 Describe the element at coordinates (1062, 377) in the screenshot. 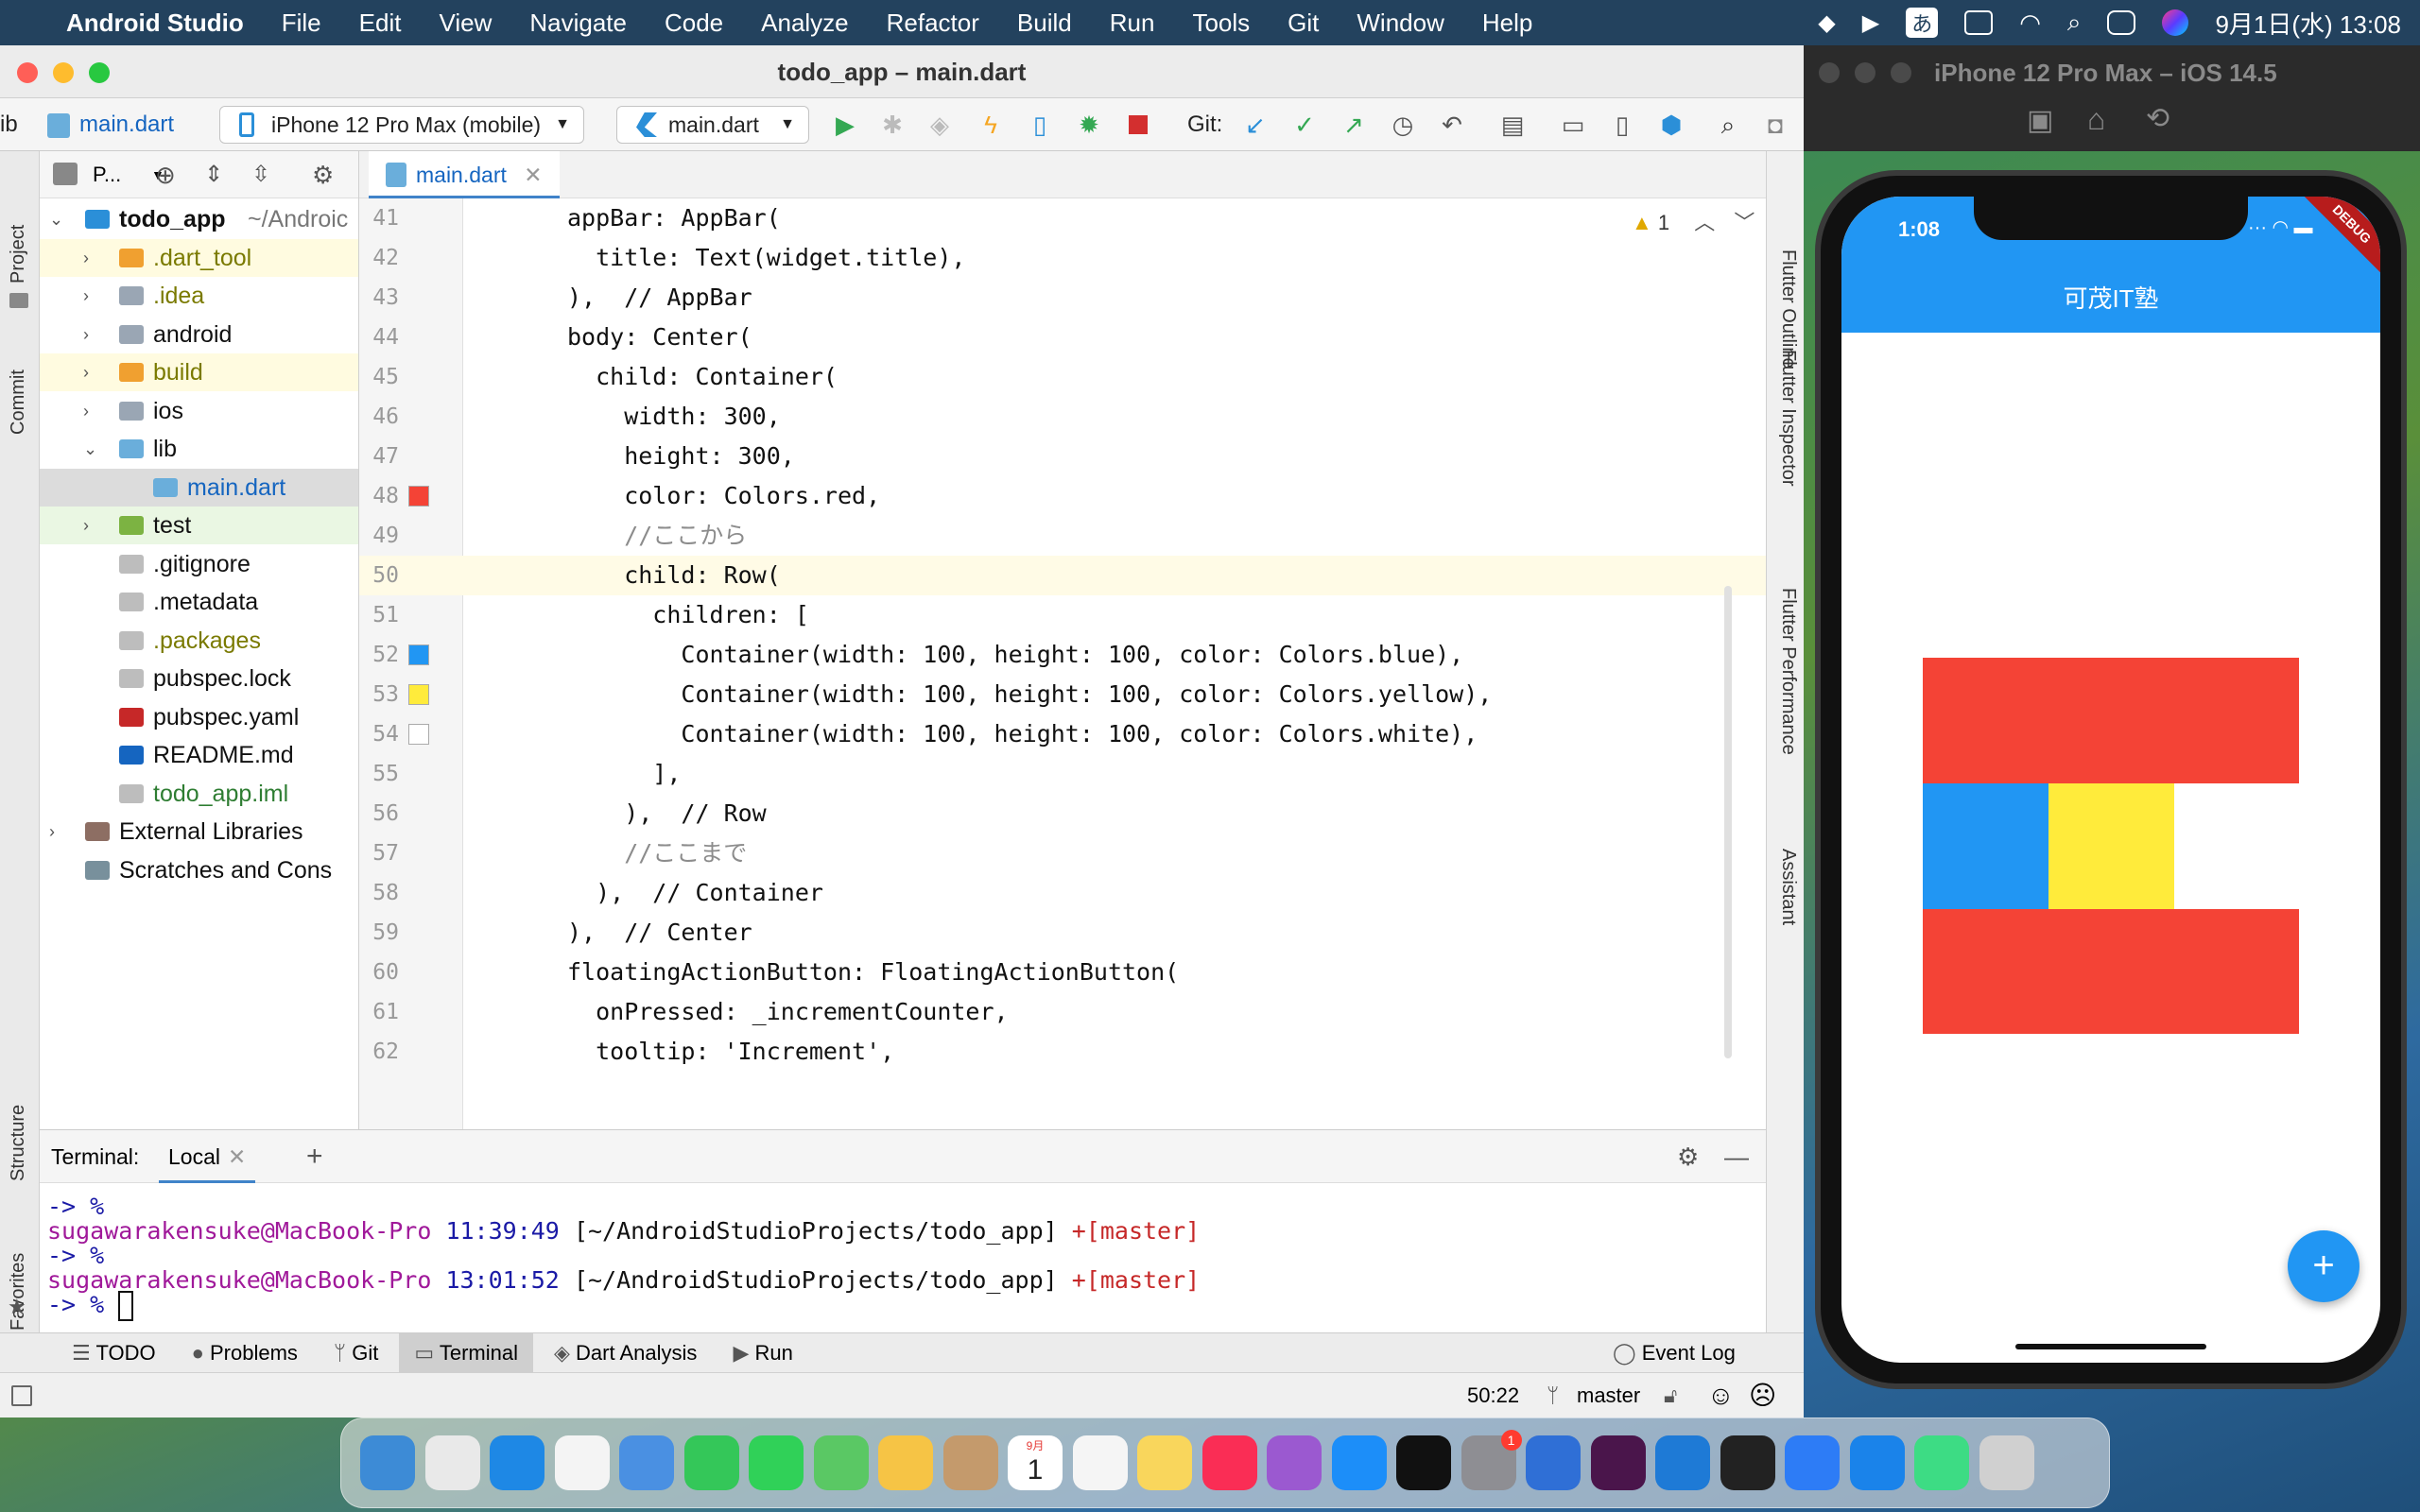

I see `code-line: 45 child: Container(` at that location.